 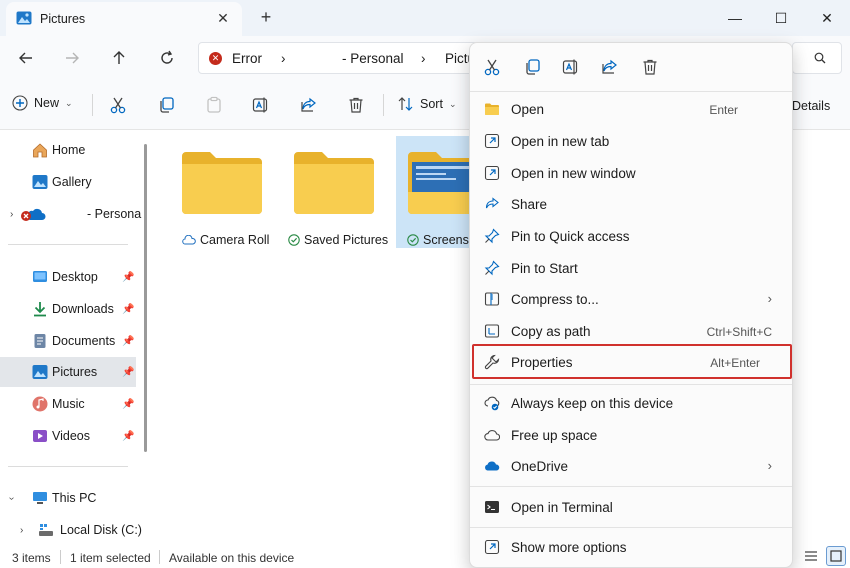 What do you see at coordinates (631, 403) in the screenshot?
I see `menu-item-always-keep: Always keep on this device` at bounding box center [631, 403].